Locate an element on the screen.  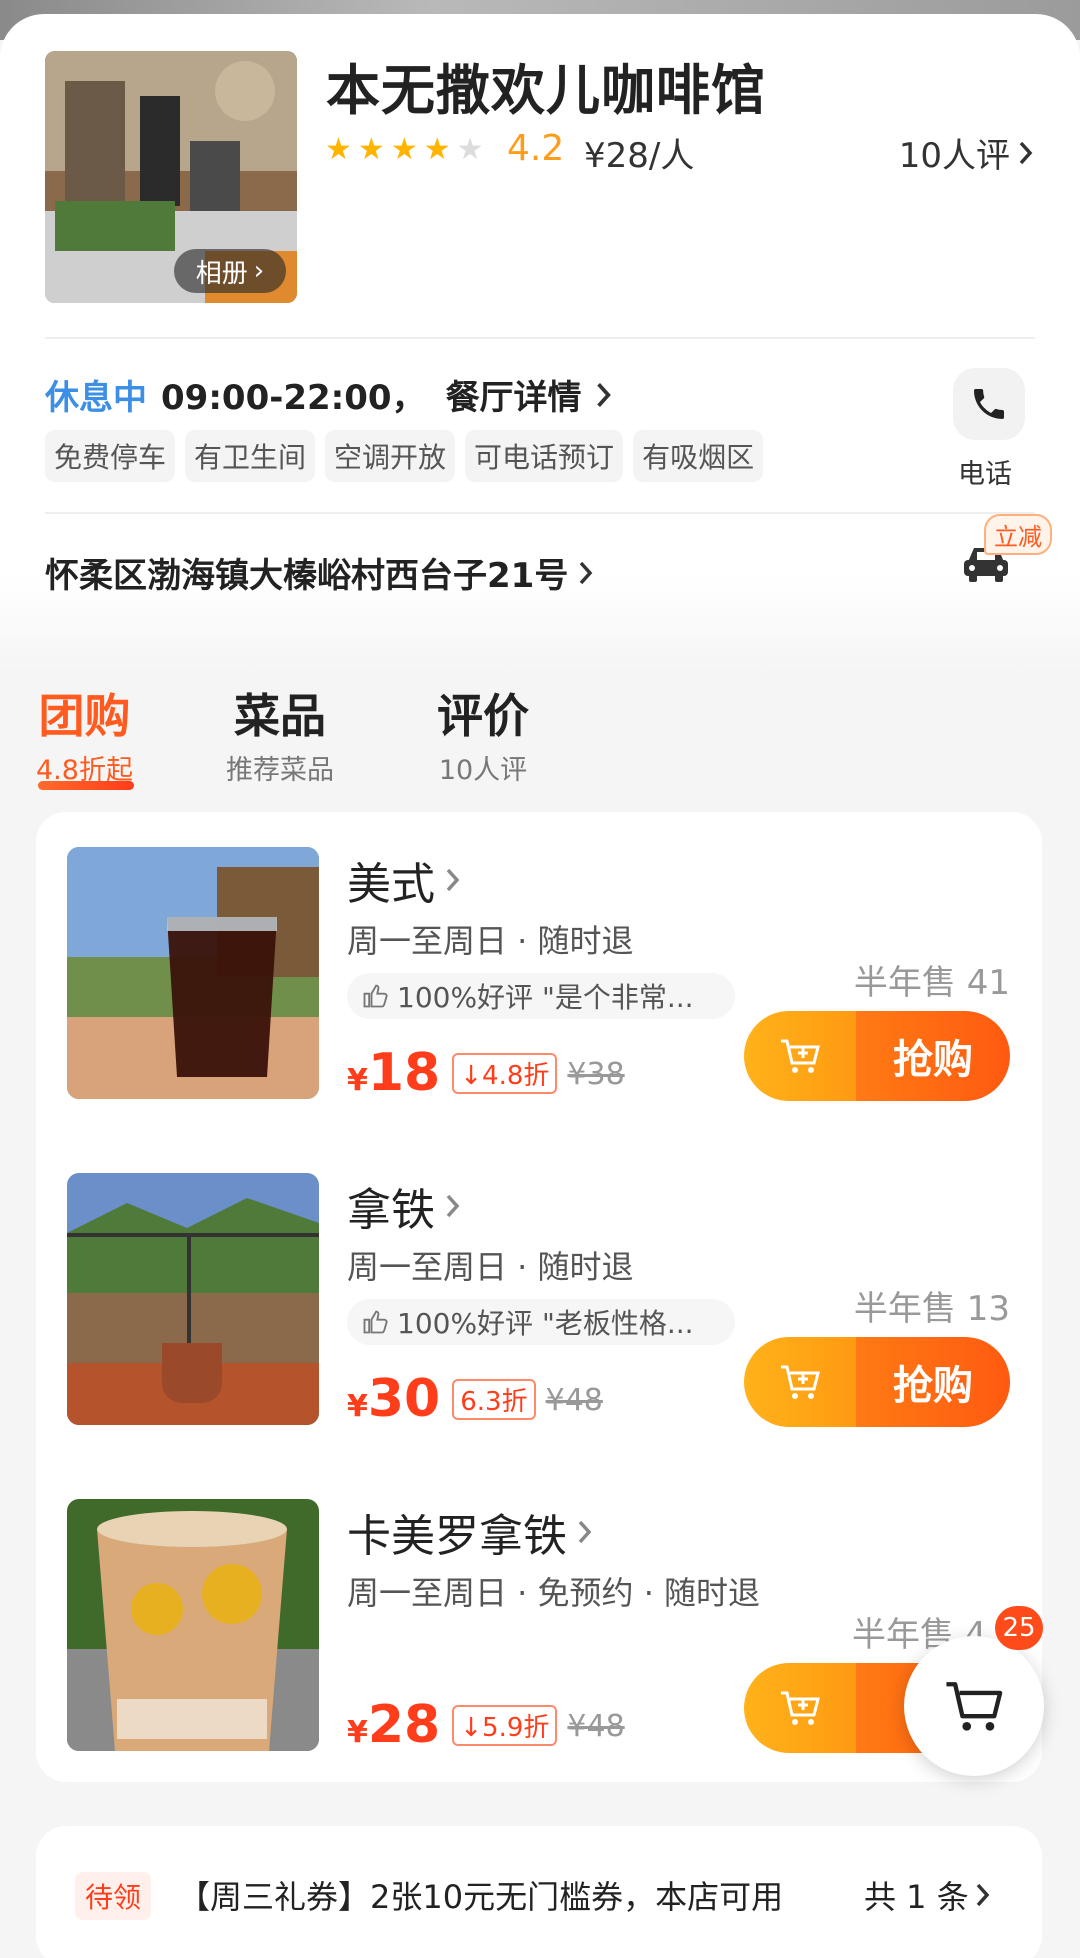
coupon-count-link: 共 1 条 is located at coordinates (927, 1895).